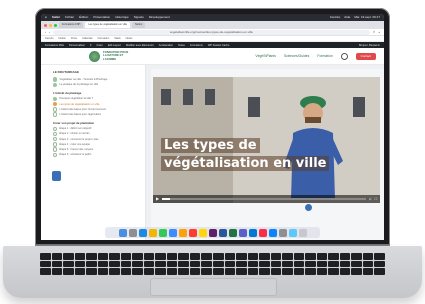  Describe the element at coordinates (49, 38) in the screenshot. I see `bookmark-item: Favoris` at that location.